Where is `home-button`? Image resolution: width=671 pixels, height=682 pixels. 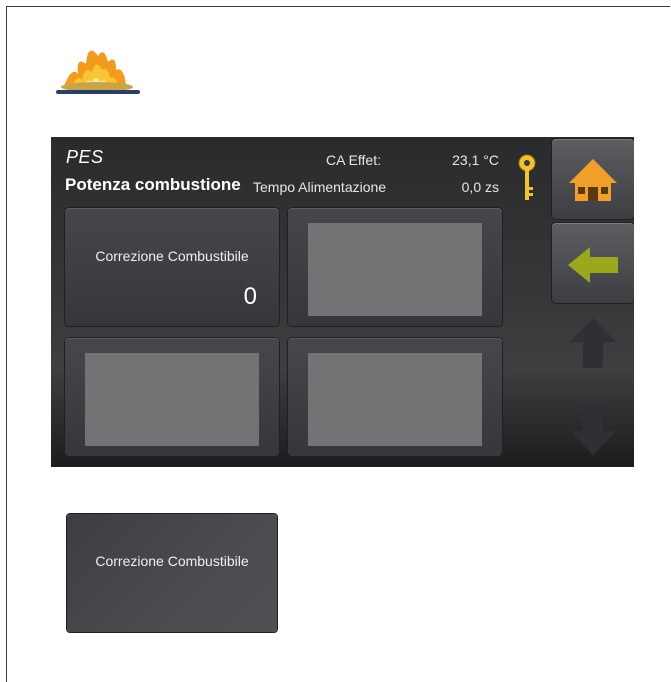
home-button is located at coordinates (593, 179).